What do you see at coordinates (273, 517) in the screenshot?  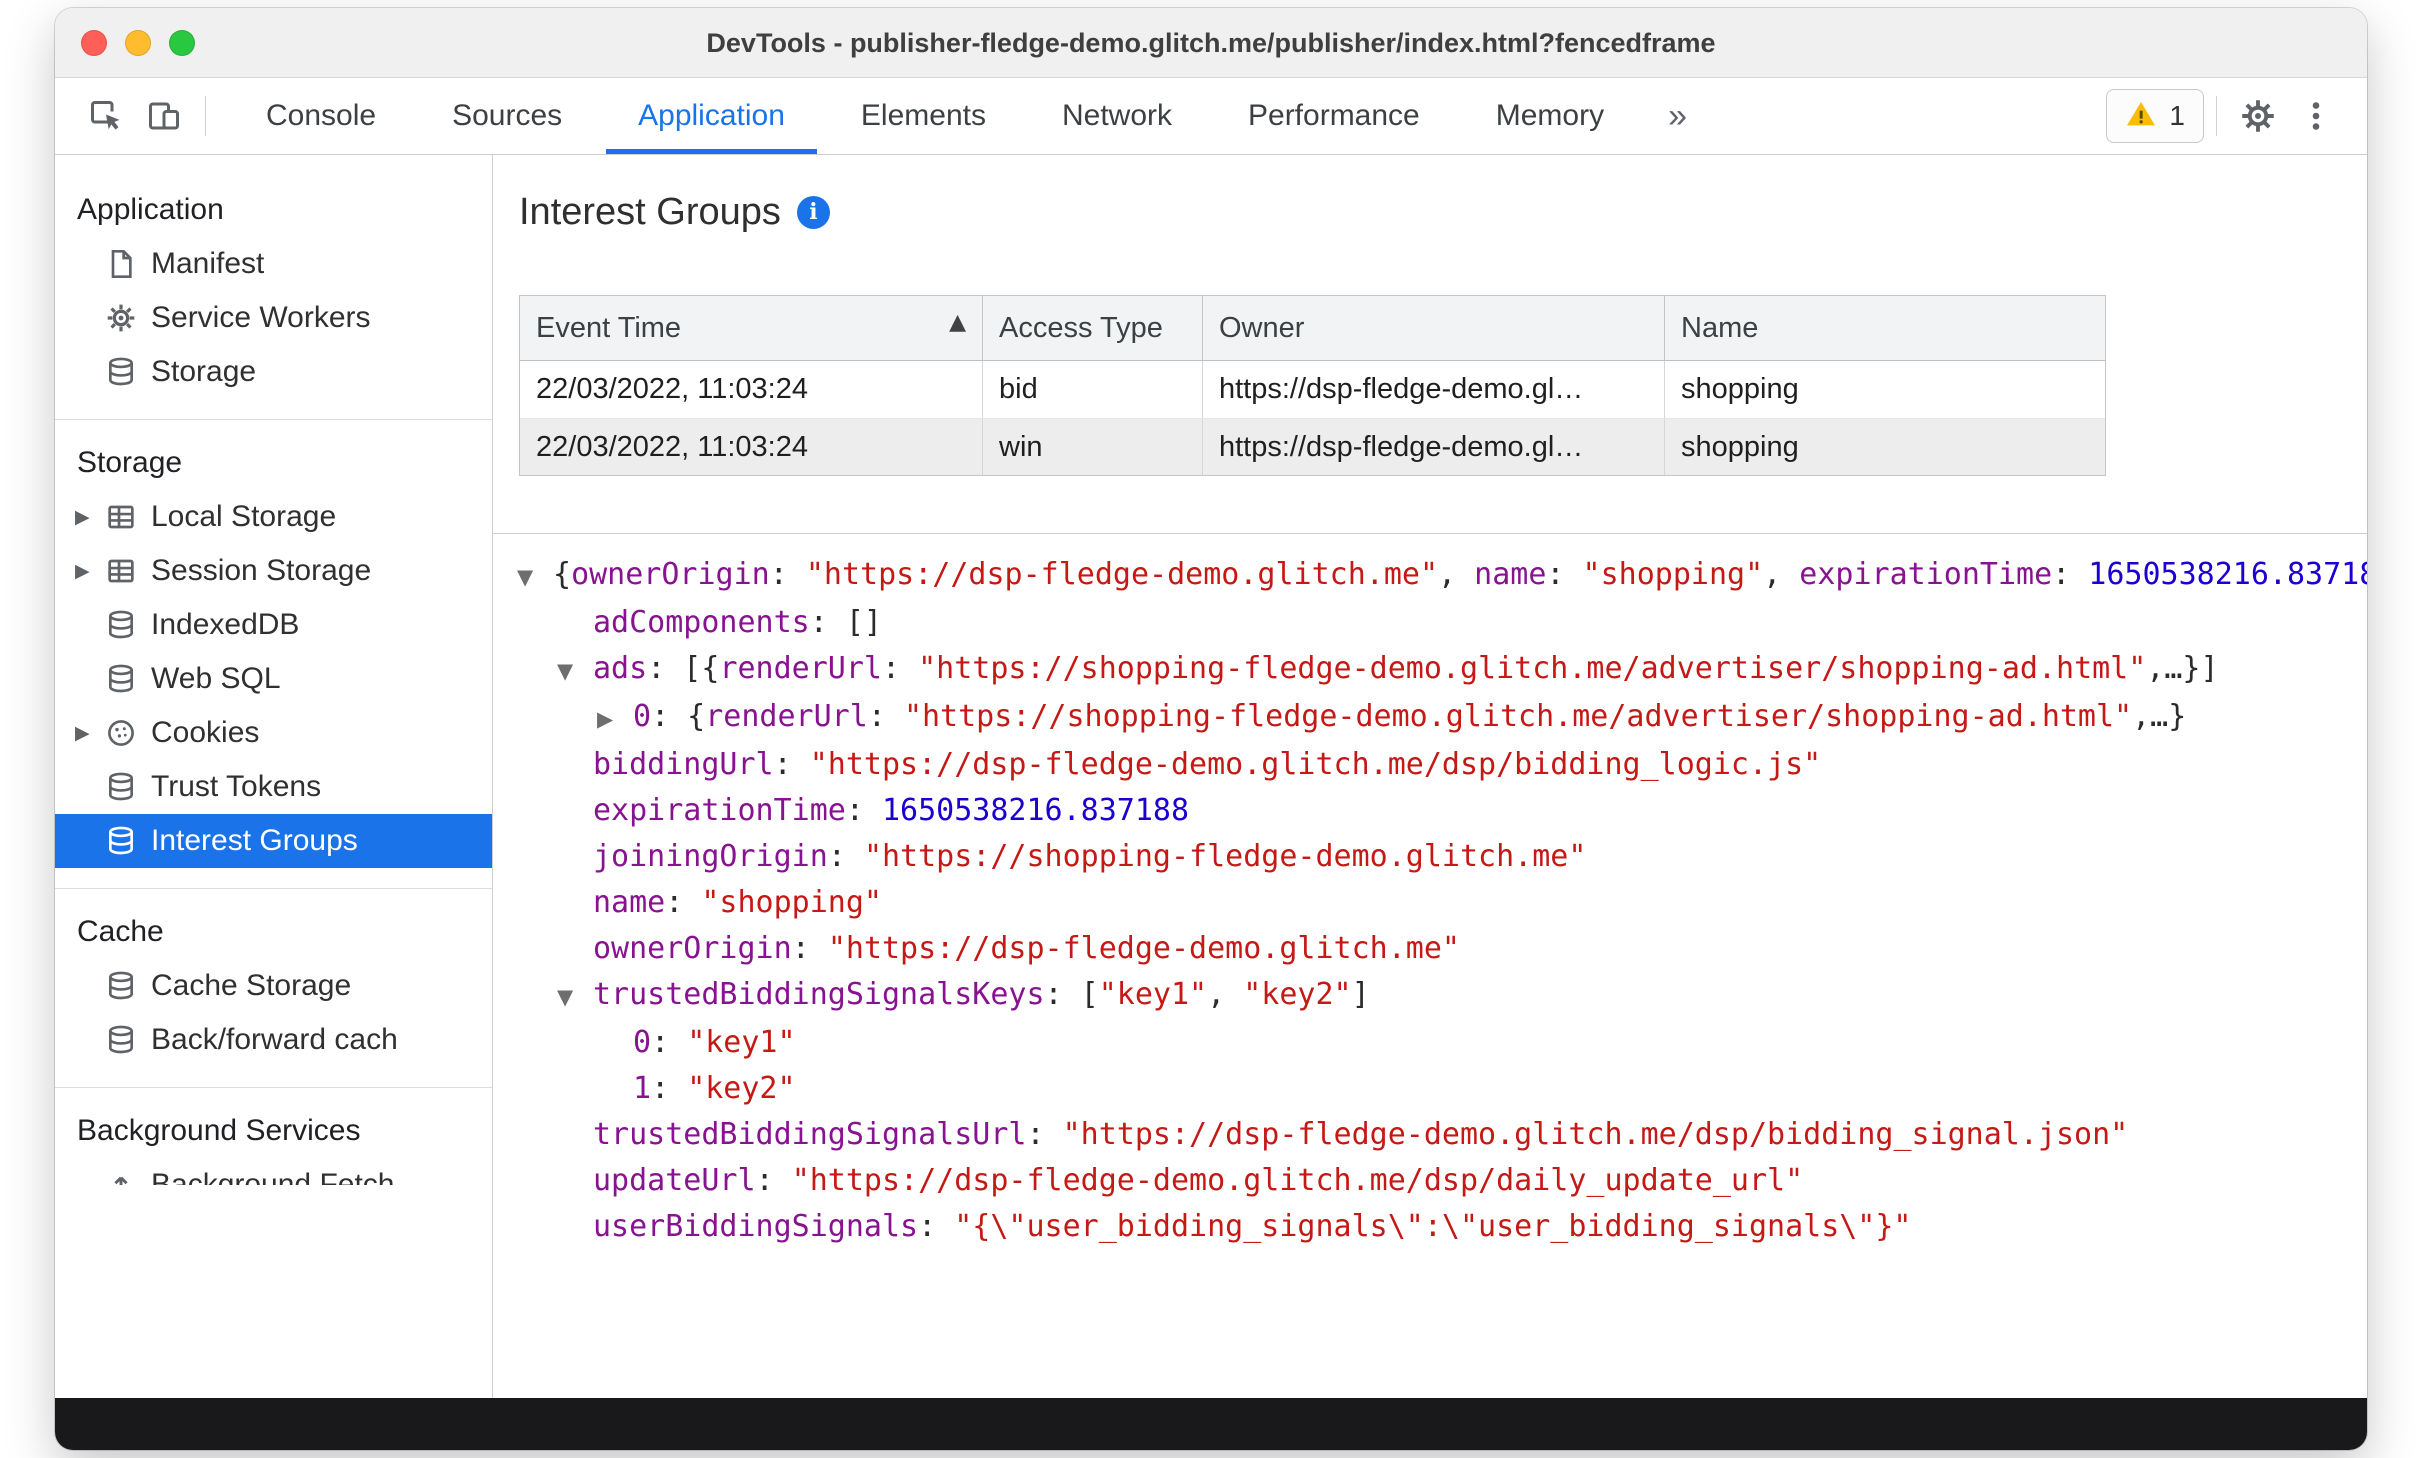 I see `sidebar-item-local-storage: ▶ Local Storage` at bounding box center [273, 517].